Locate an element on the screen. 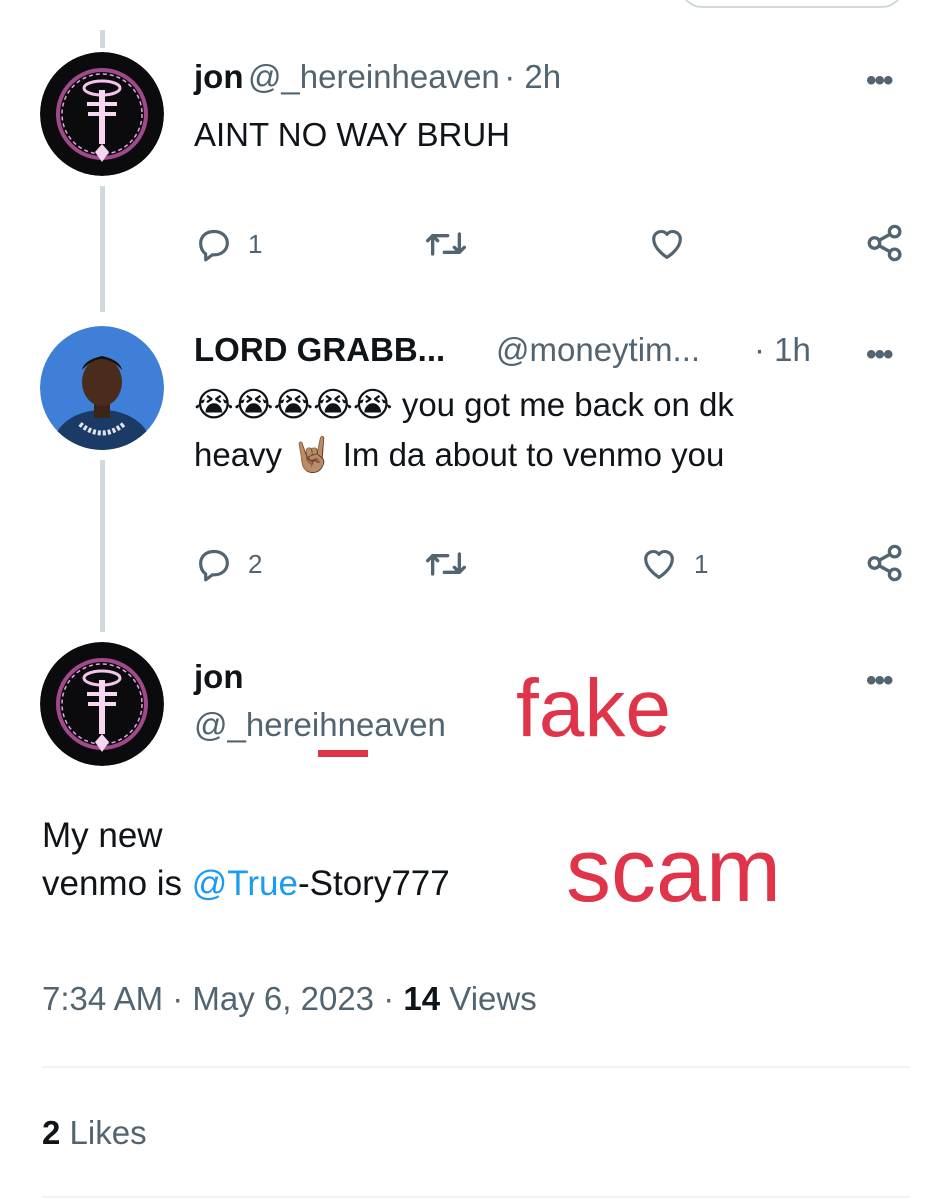  tweet1-timestamp: · 2h is located at coordinates (532, 76).